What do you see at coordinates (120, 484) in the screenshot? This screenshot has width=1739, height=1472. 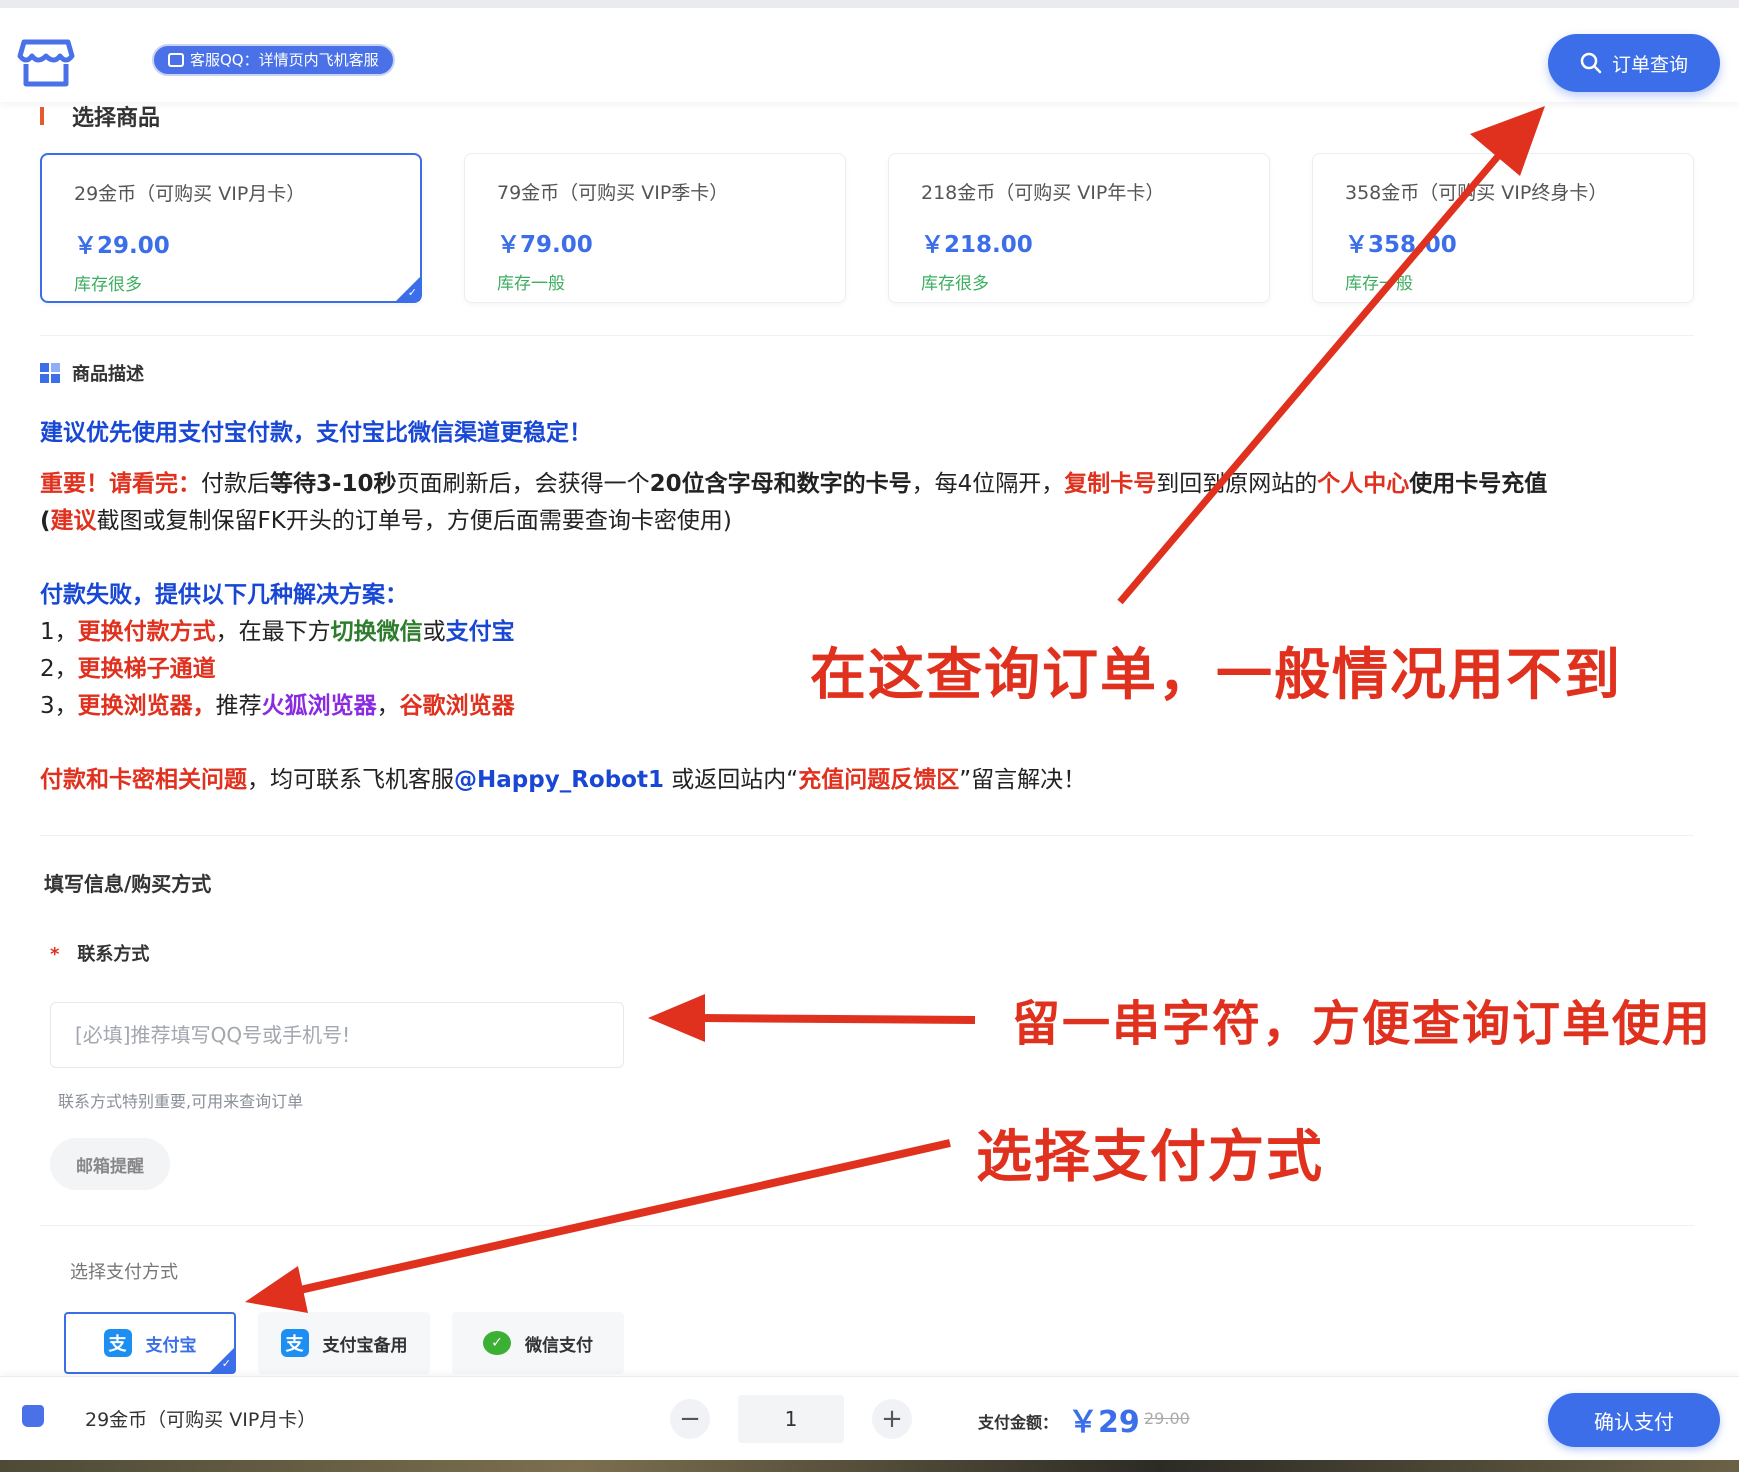 I see `important-label: 重要！请看完：` at bounding box center [120, 484].